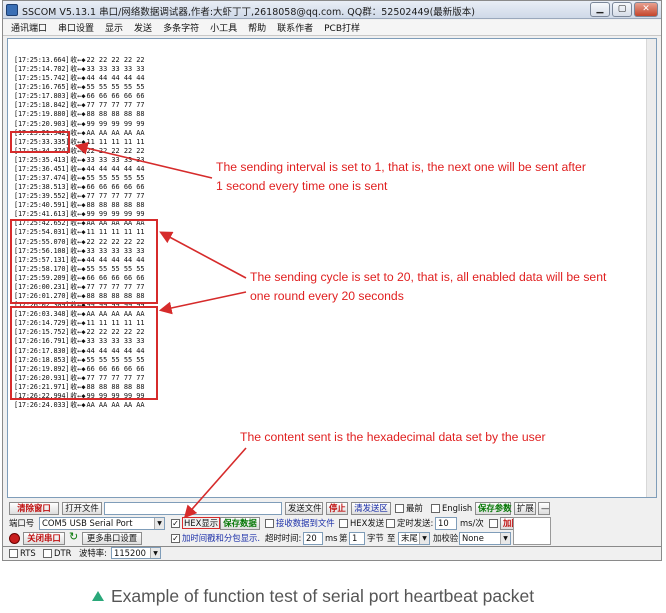  Describe the element at coordinates (193, 508) in the screenshot. I see `file-path-field` at that location.